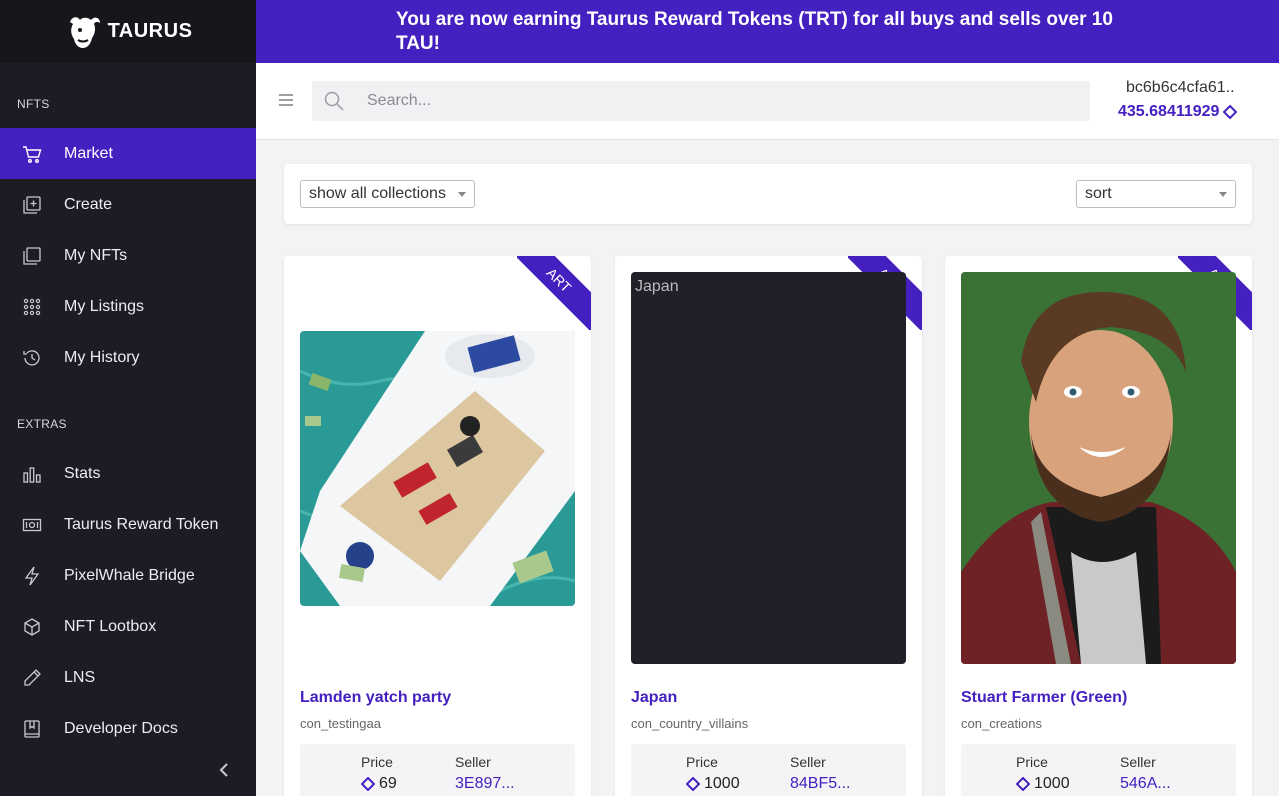 This screenshot has width=1279, height=796. I want to click on sidebar-item-nft-lootbox: NFT Lootbox, so click(128, 626).